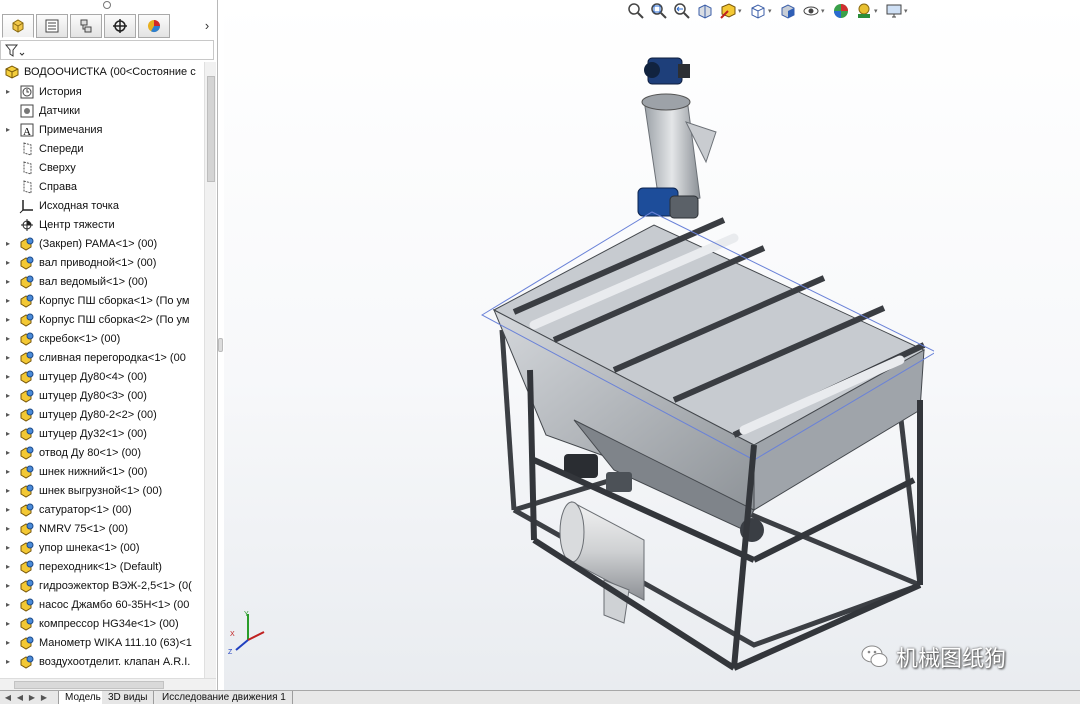 This screenshot has height=704, width=1080. I want to click on tree-item: ▸ скребок<1> (00), so click(102, 338).